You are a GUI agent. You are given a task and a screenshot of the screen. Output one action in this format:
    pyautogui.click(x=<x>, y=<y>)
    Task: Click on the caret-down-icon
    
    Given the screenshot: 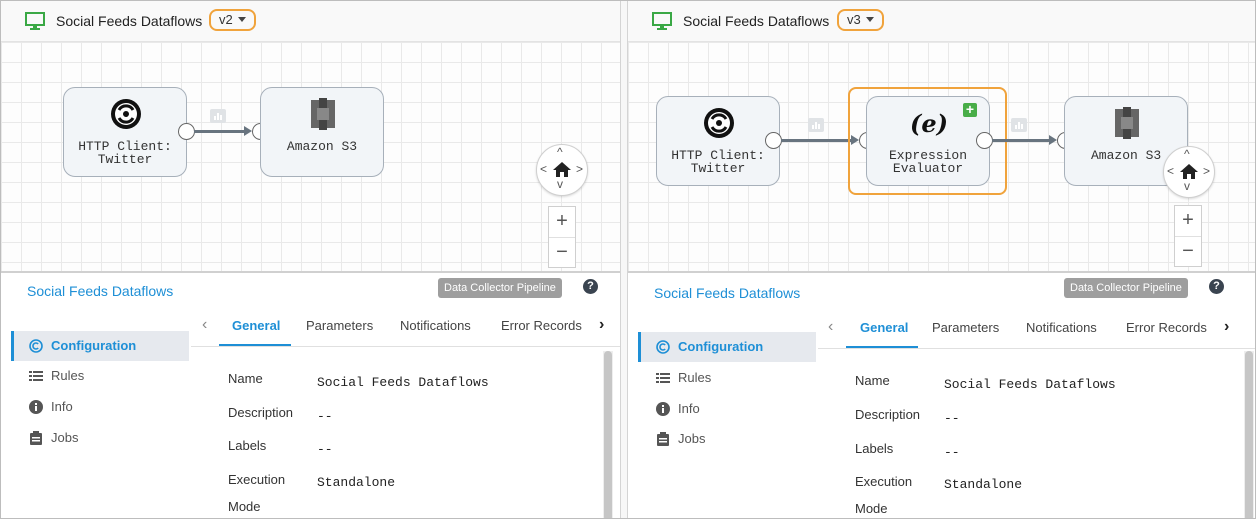 What is the action you would take?
    pyautogui.click(x=869, y=19)
    